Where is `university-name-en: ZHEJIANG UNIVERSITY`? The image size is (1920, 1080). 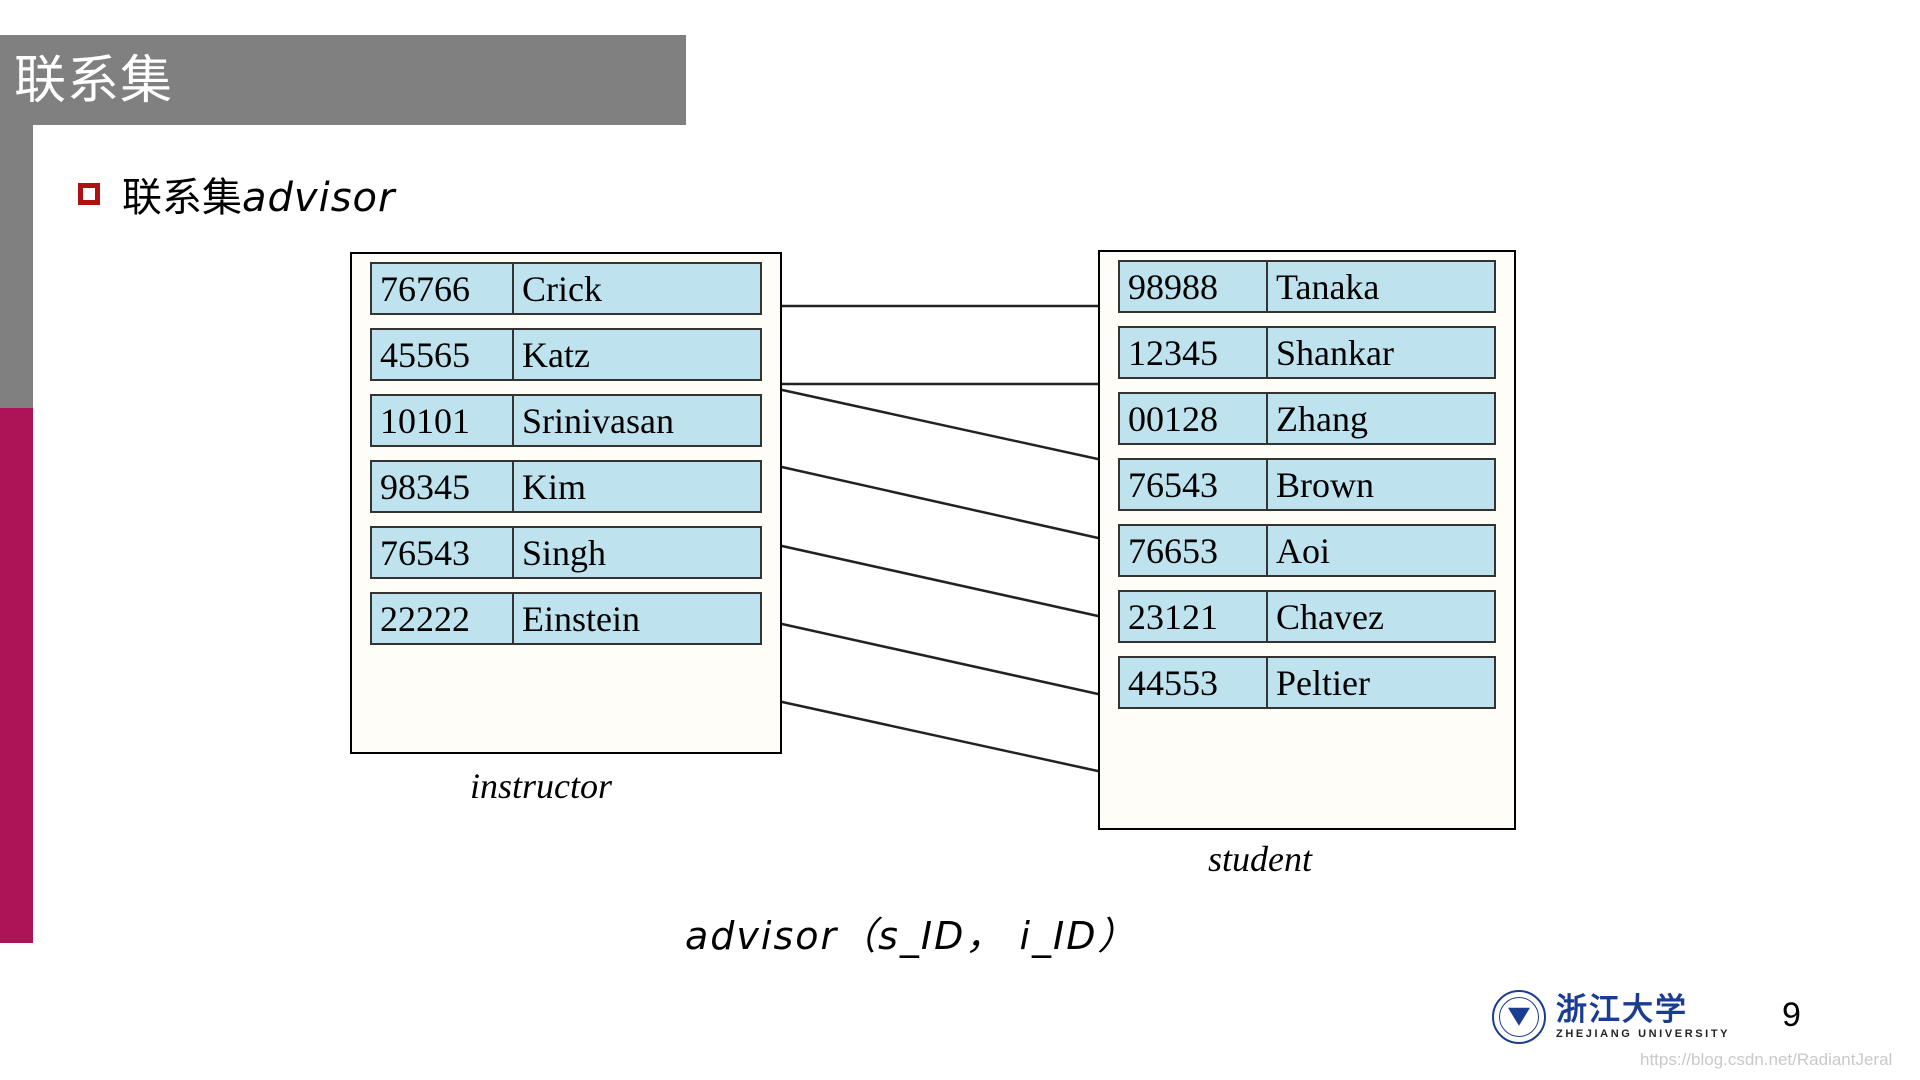
university-name-en: ZHEJIANG UNIVERSITY is located at coordinates (1643, 1034).